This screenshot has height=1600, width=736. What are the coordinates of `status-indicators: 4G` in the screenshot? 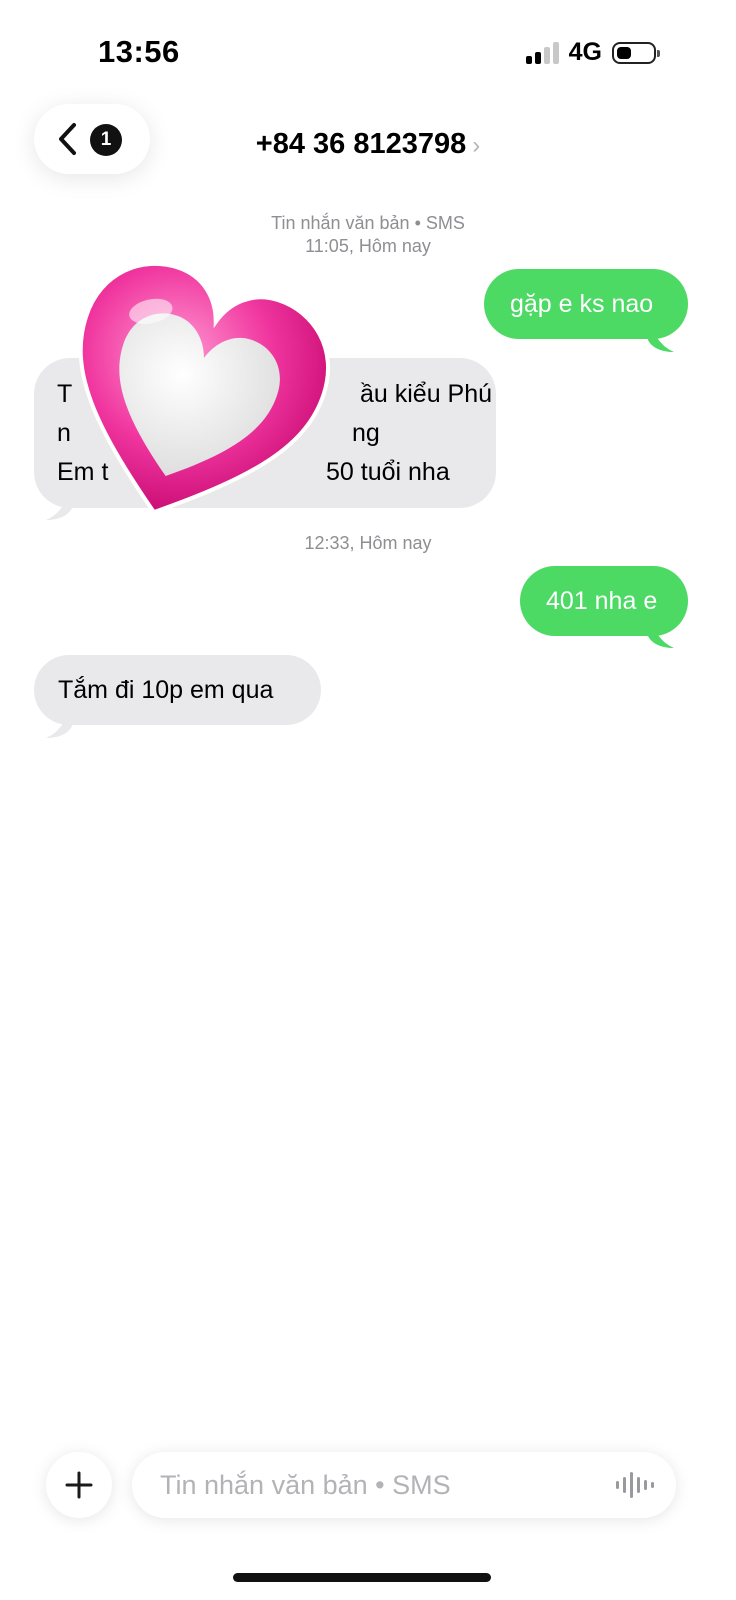 It's located at (592, 52).